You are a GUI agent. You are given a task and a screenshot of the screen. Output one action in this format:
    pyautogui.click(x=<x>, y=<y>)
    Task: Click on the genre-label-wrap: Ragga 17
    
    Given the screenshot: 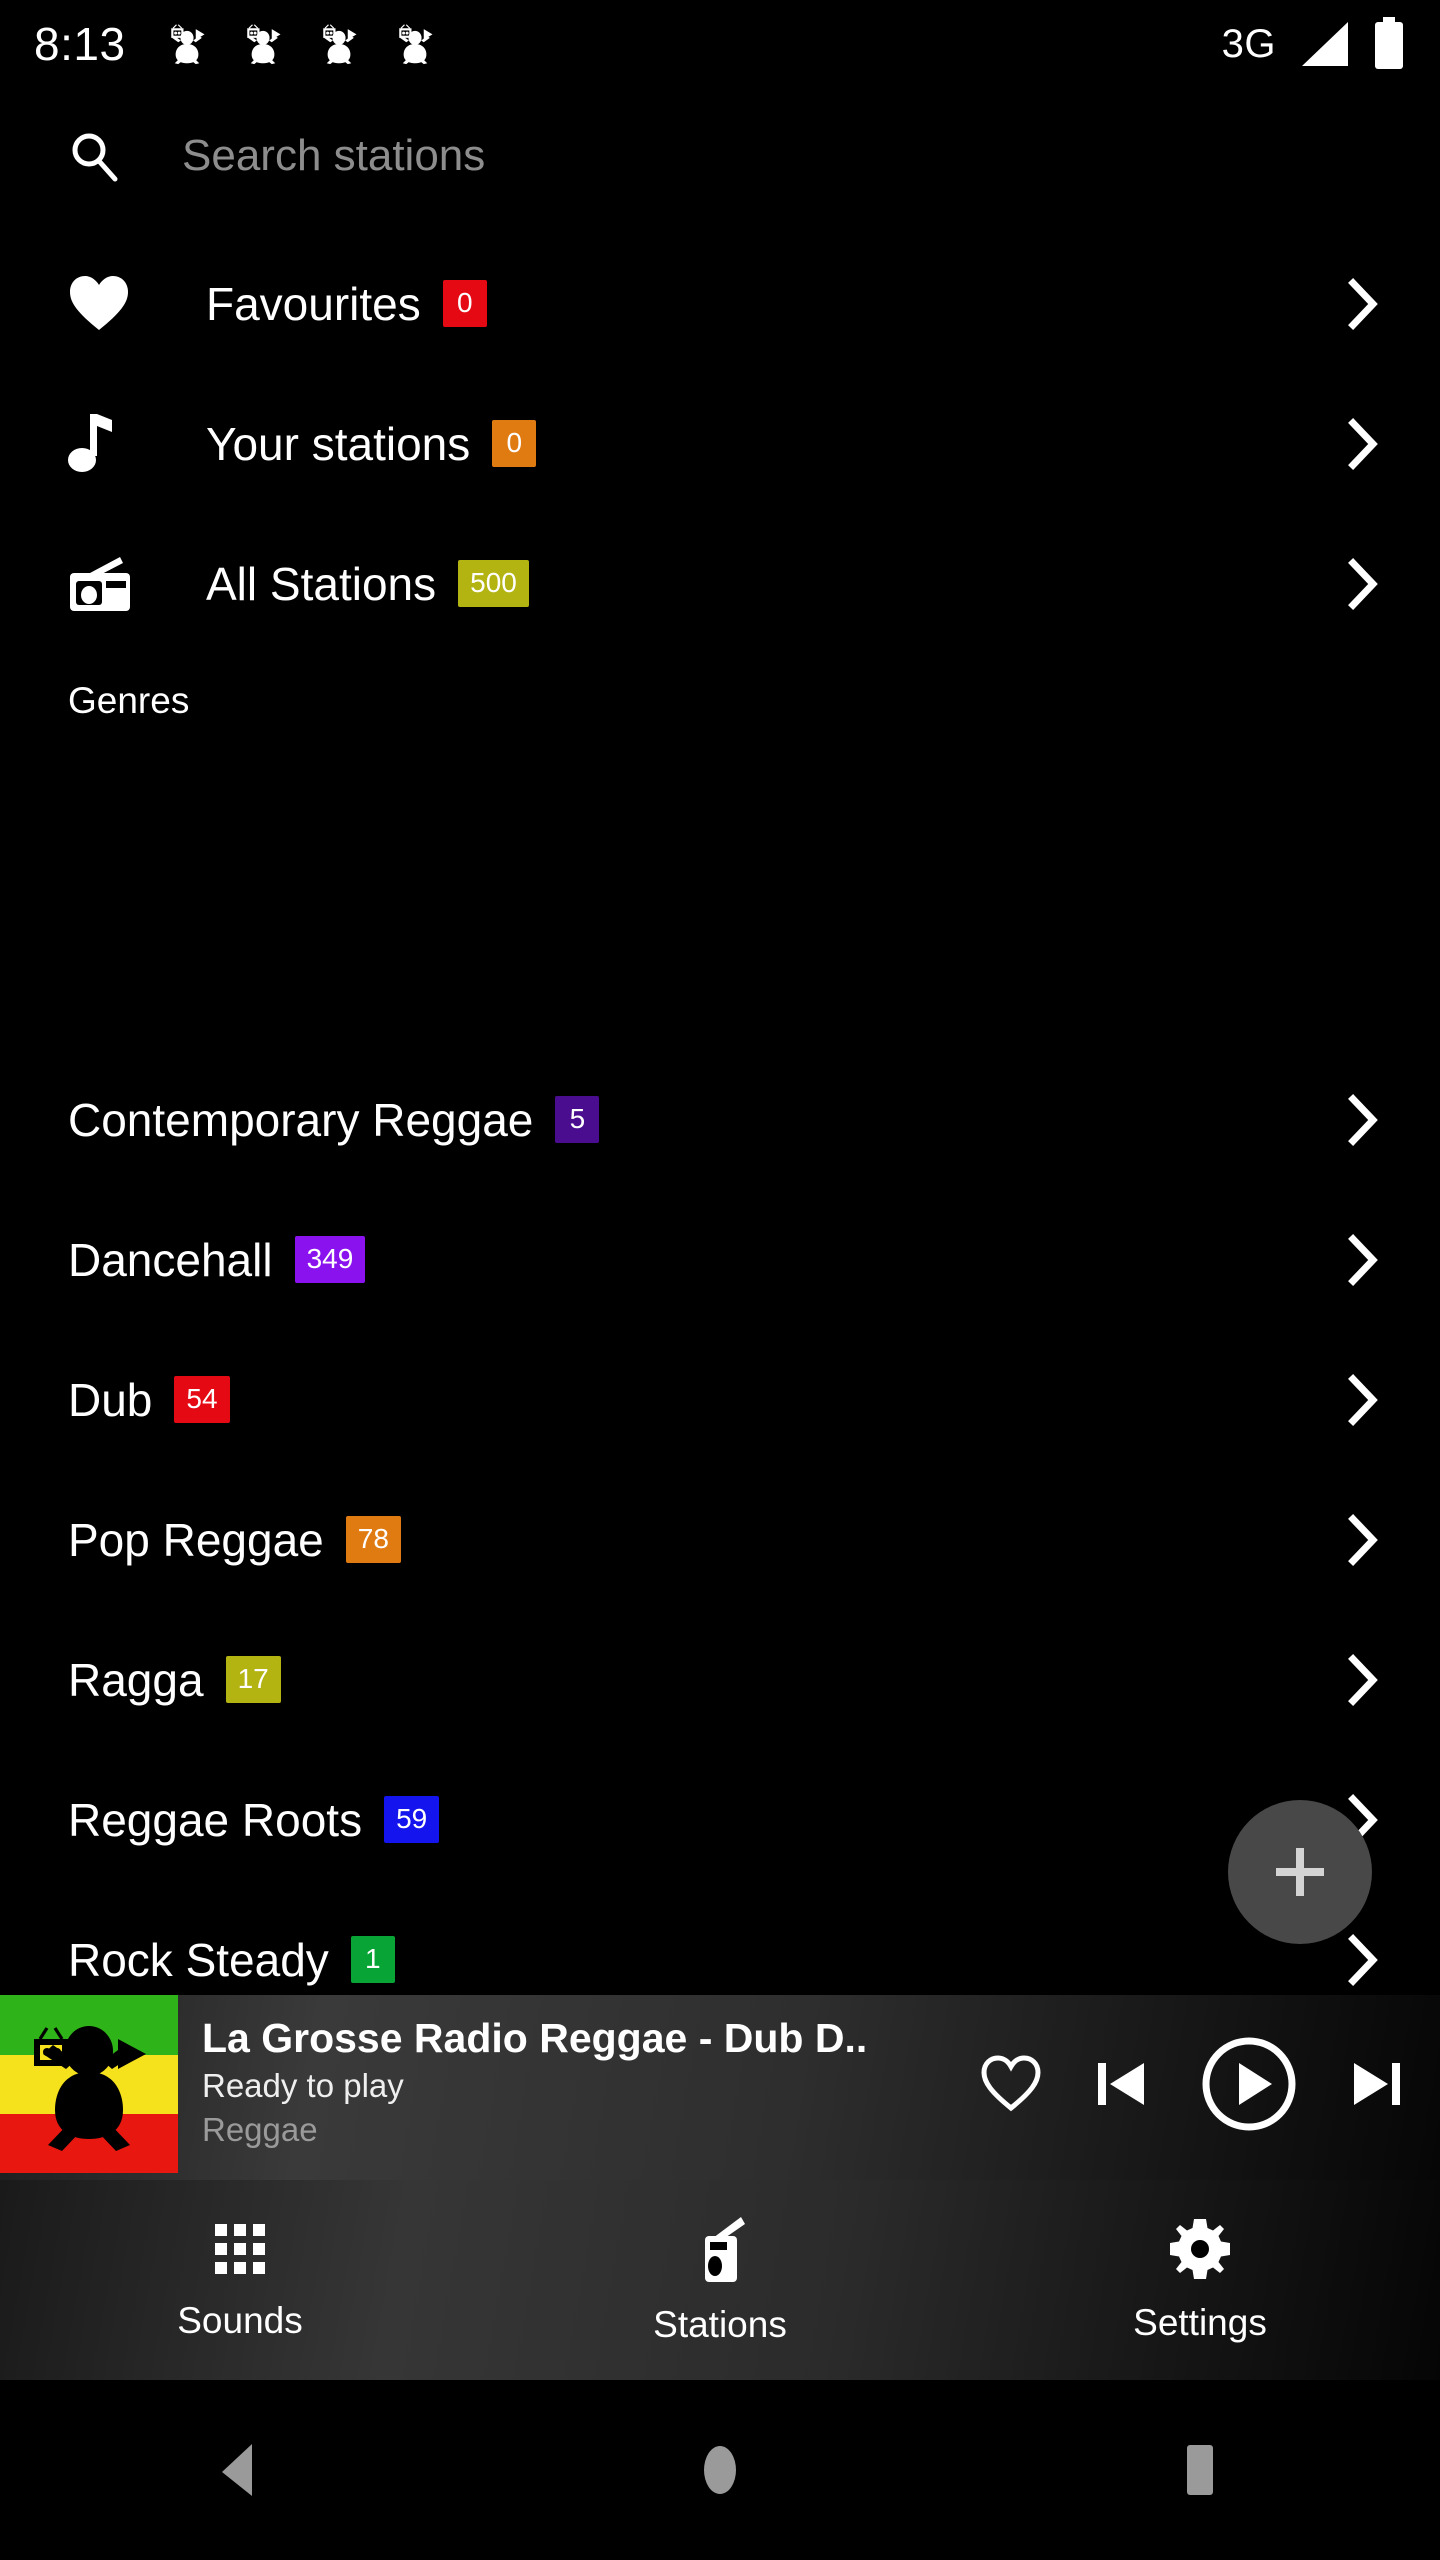 What is the action you would take?
    pyautogui.click(x=174, y=1680)
    